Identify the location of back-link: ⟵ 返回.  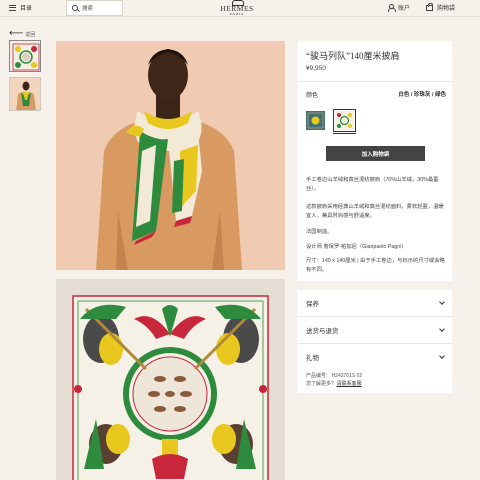
(22, 33).